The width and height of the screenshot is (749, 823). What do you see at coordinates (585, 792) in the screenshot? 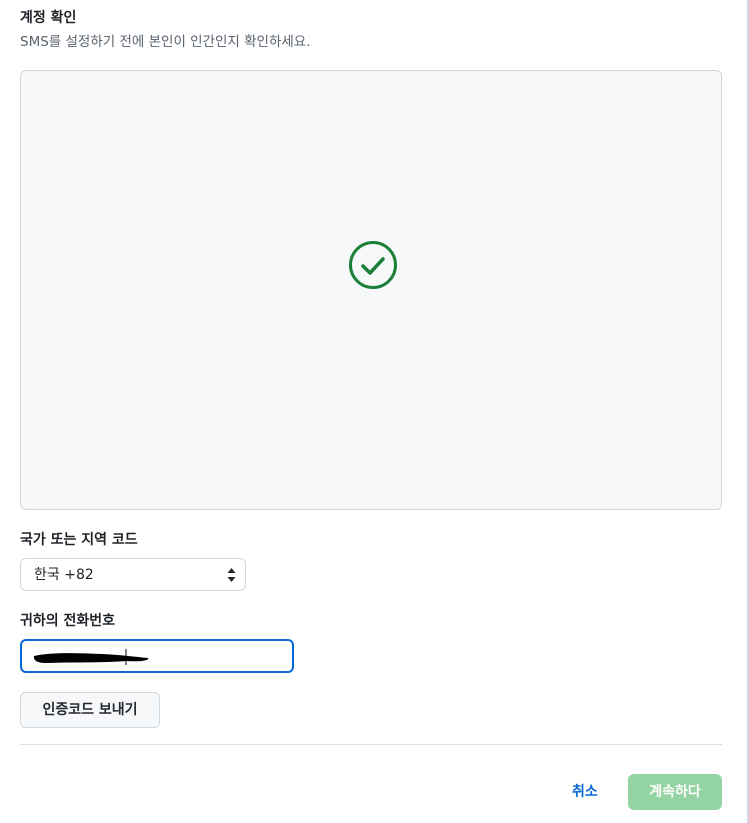
I see `cancel-button: 취소` at bounding box center [585, 792].